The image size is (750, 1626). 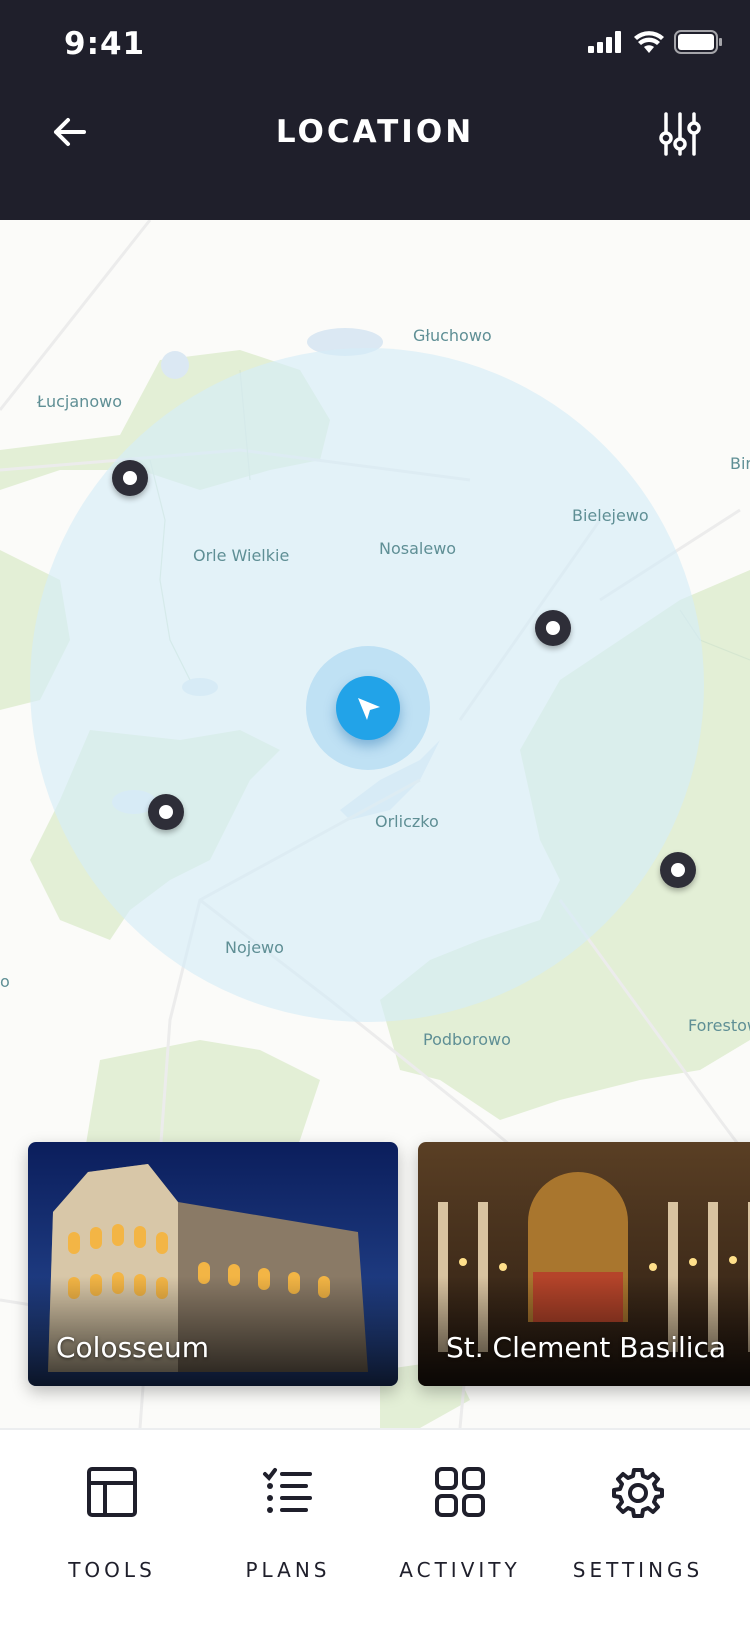 I want to click on map-label-orliczko: Orliczko, so click(x=407, y=821).